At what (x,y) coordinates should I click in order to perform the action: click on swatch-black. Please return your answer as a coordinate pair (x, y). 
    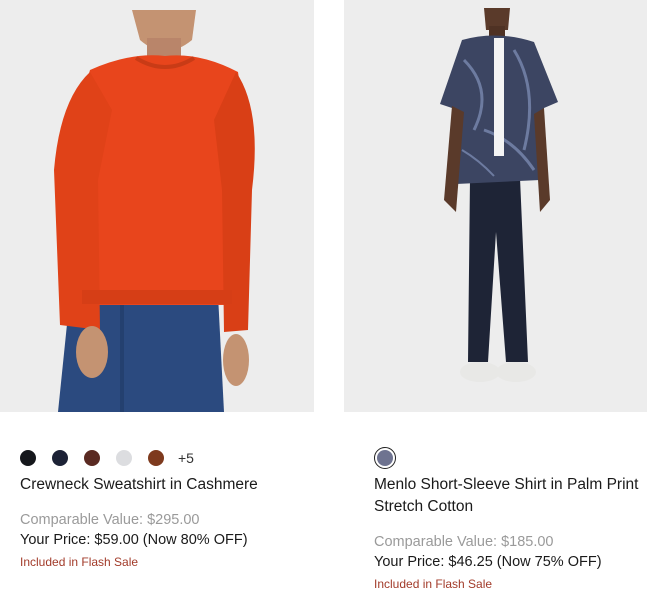
    Looking at the image, I should click on (28, 458).